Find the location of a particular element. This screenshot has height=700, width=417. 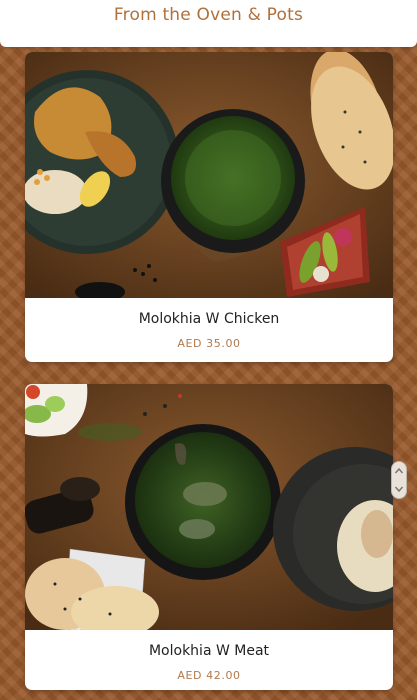

scroll-handle is located at coordinates (399, 480).